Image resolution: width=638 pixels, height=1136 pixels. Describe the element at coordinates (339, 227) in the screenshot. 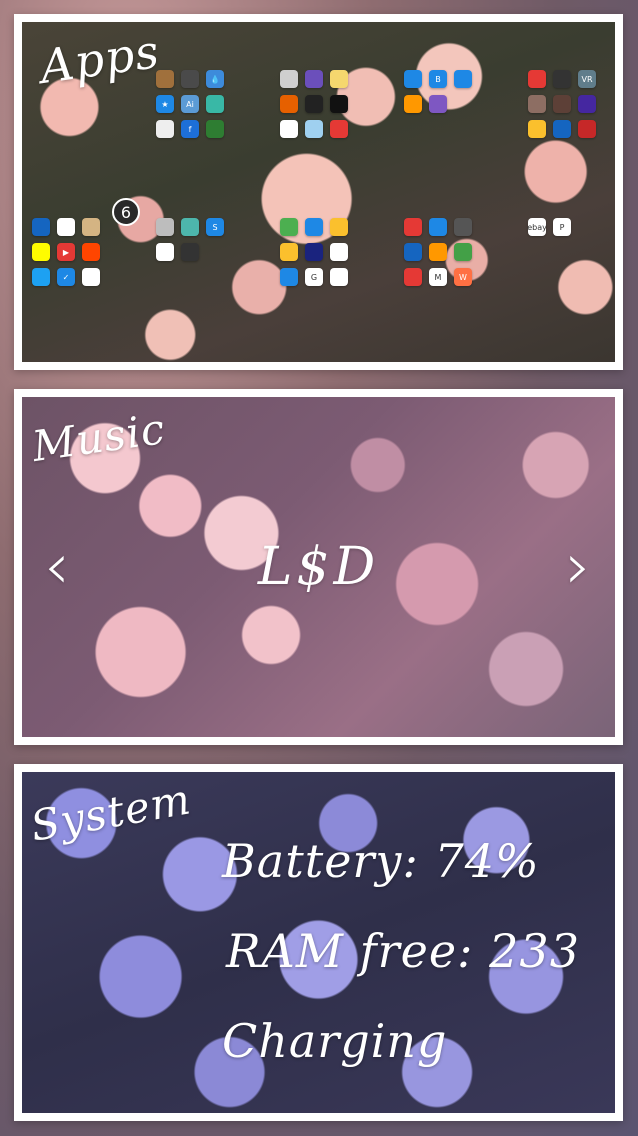

I see `slides-app-icon` at that location.